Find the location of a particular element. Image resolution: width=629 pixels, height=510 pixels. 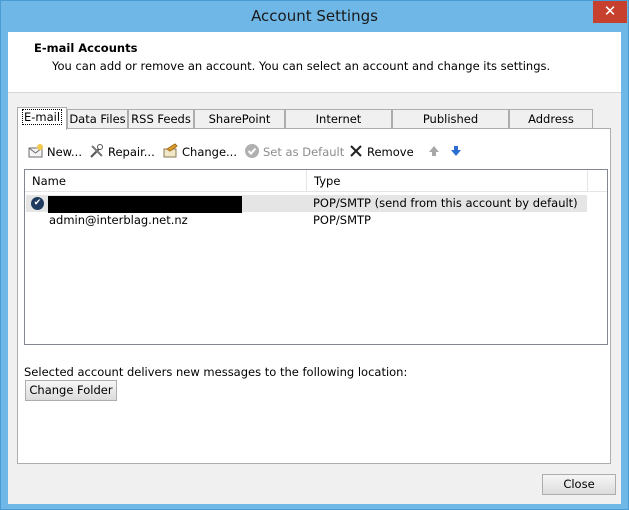

list-header: Name Type is located at coordinates (316, 181).